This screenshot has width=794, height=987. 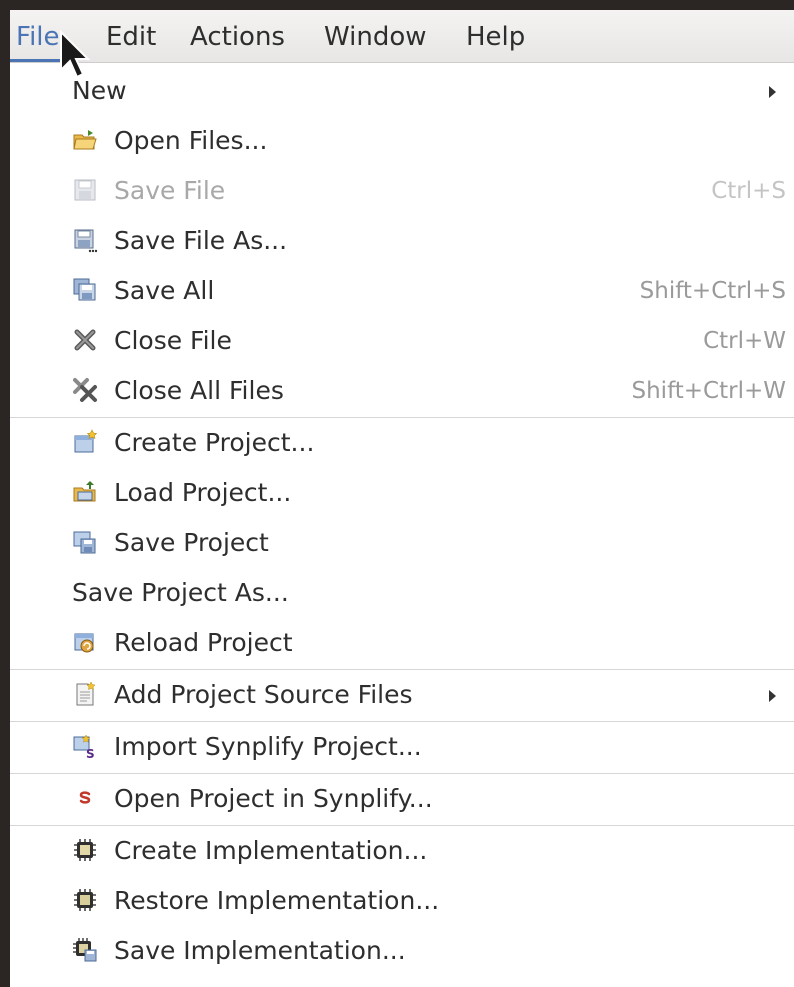 What do you see at coordinates (75, 54) in the screenshot?
I see `mouse-cursor-icon` at bounding box center [75, 54].